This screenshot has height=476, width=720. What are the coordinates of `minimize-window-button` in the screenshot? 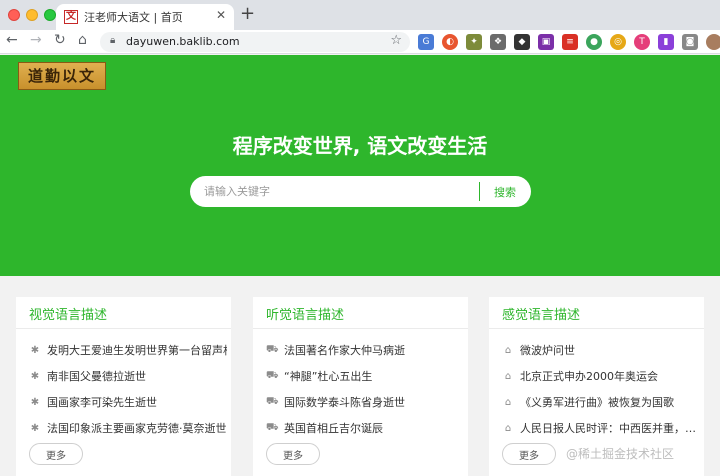 It's located at (32, 15).